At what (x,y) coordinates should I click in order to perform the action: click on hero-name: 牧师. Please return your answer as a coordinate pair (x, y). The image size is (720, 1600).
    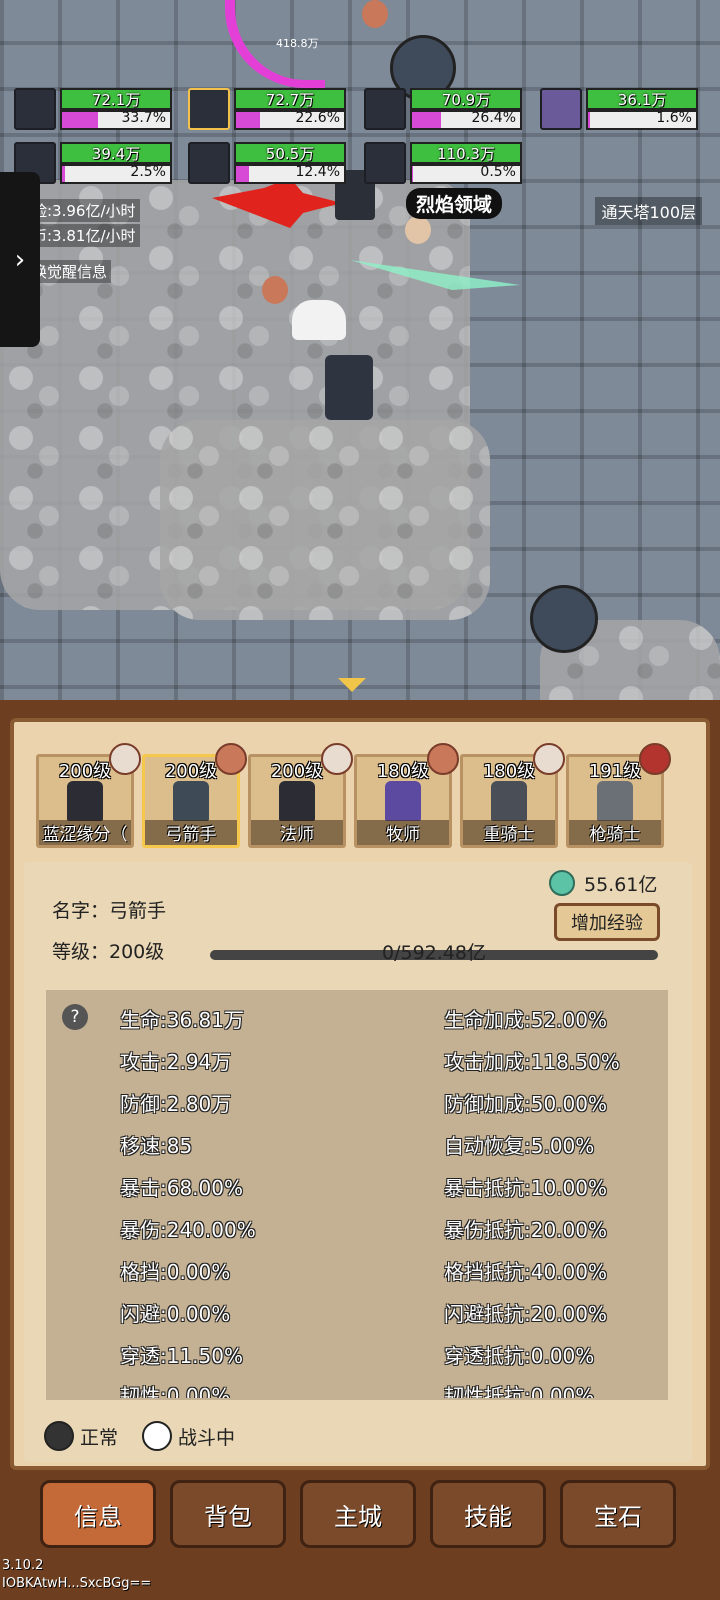
    Looking at the image, I should click on (403, 832).